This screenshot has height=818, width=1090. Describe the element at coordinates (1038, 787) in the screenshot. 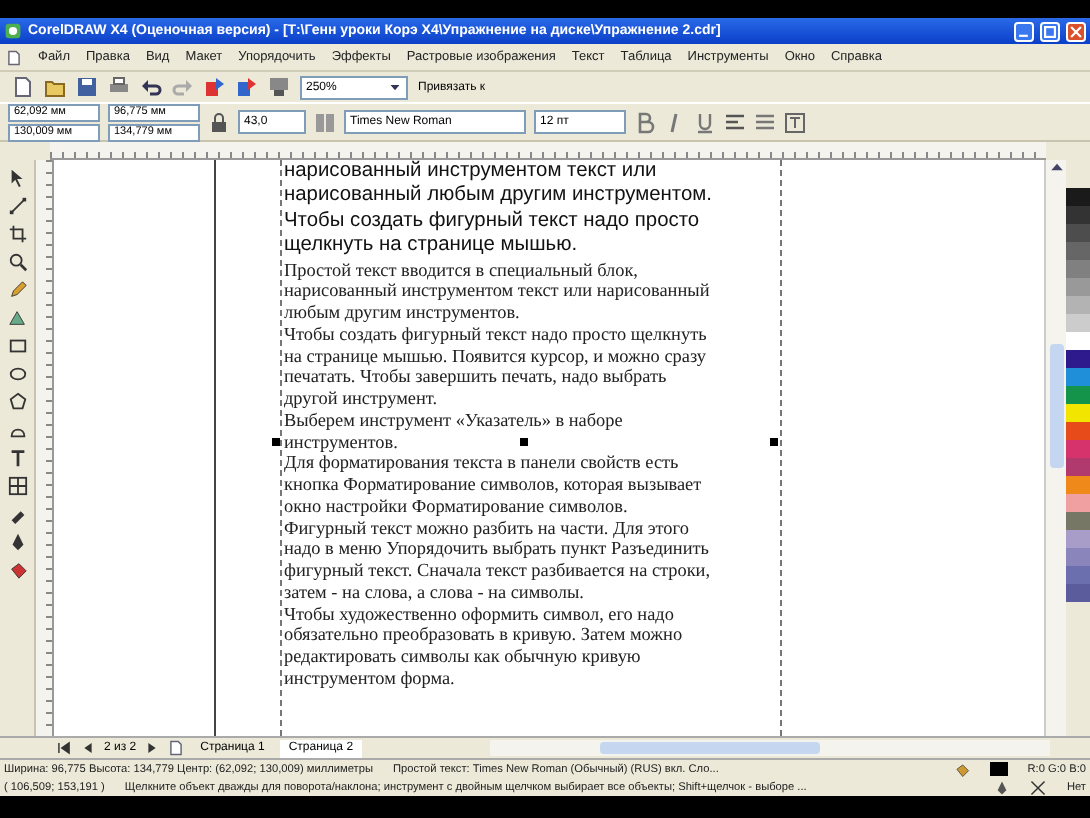

I see `no-outline-icon` at that location.